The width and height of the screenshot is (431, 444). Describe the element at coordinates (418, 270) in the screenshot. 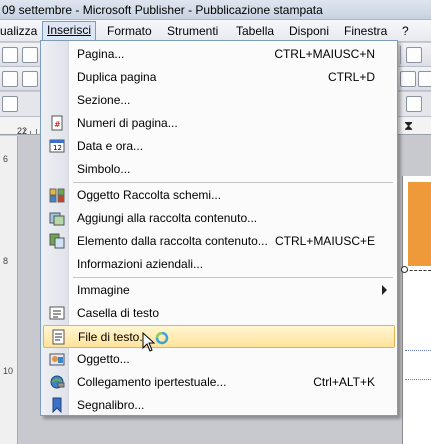

I see `guide-line` at that location.